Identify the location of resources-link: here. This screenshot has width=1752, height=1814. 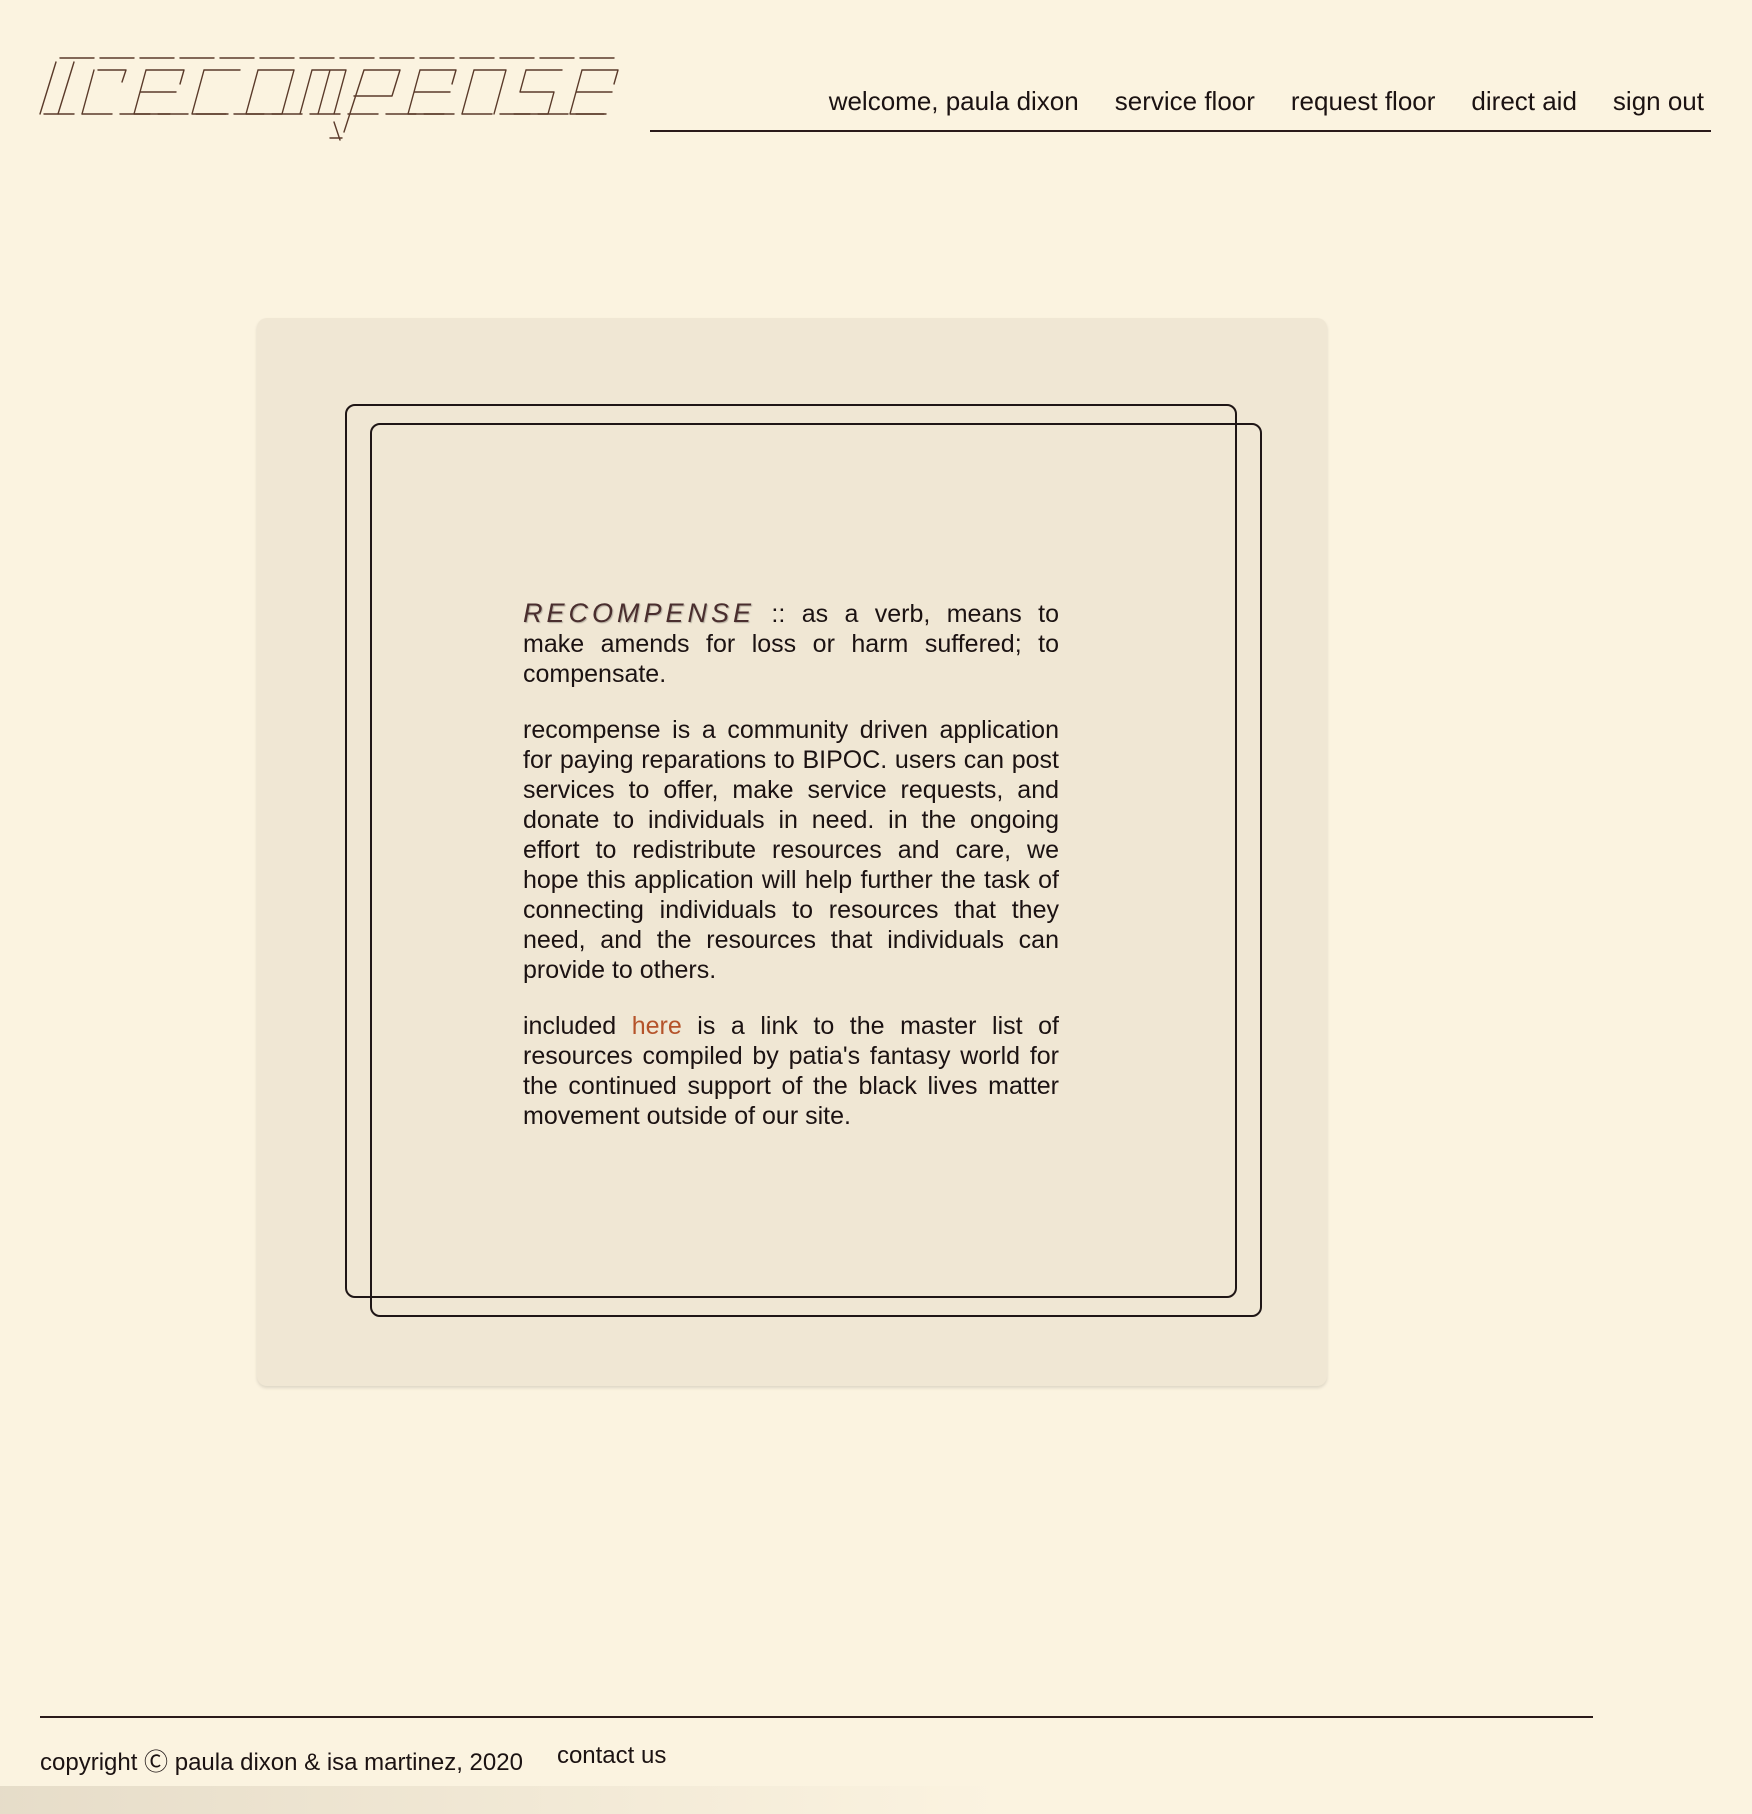
(657, 1026).